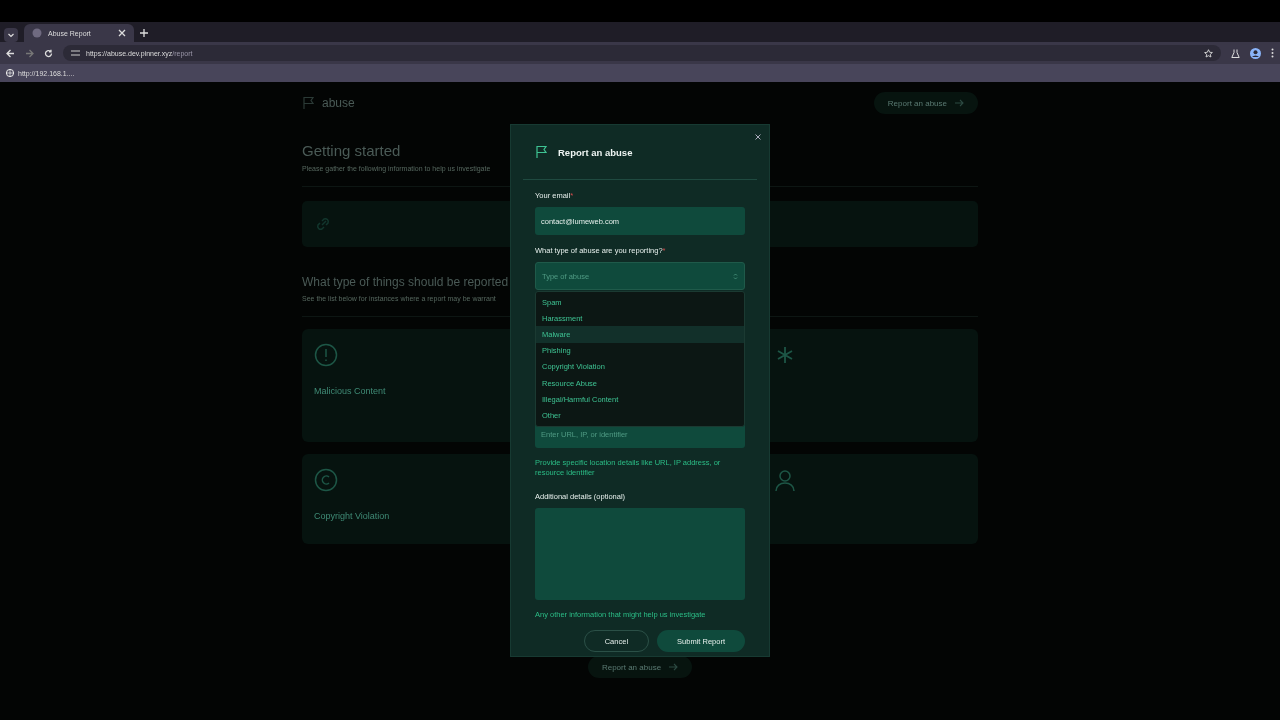 The width and height of the screenshot is (1280, 720). I want to click on chevron-down-icon, so click(11, 35).